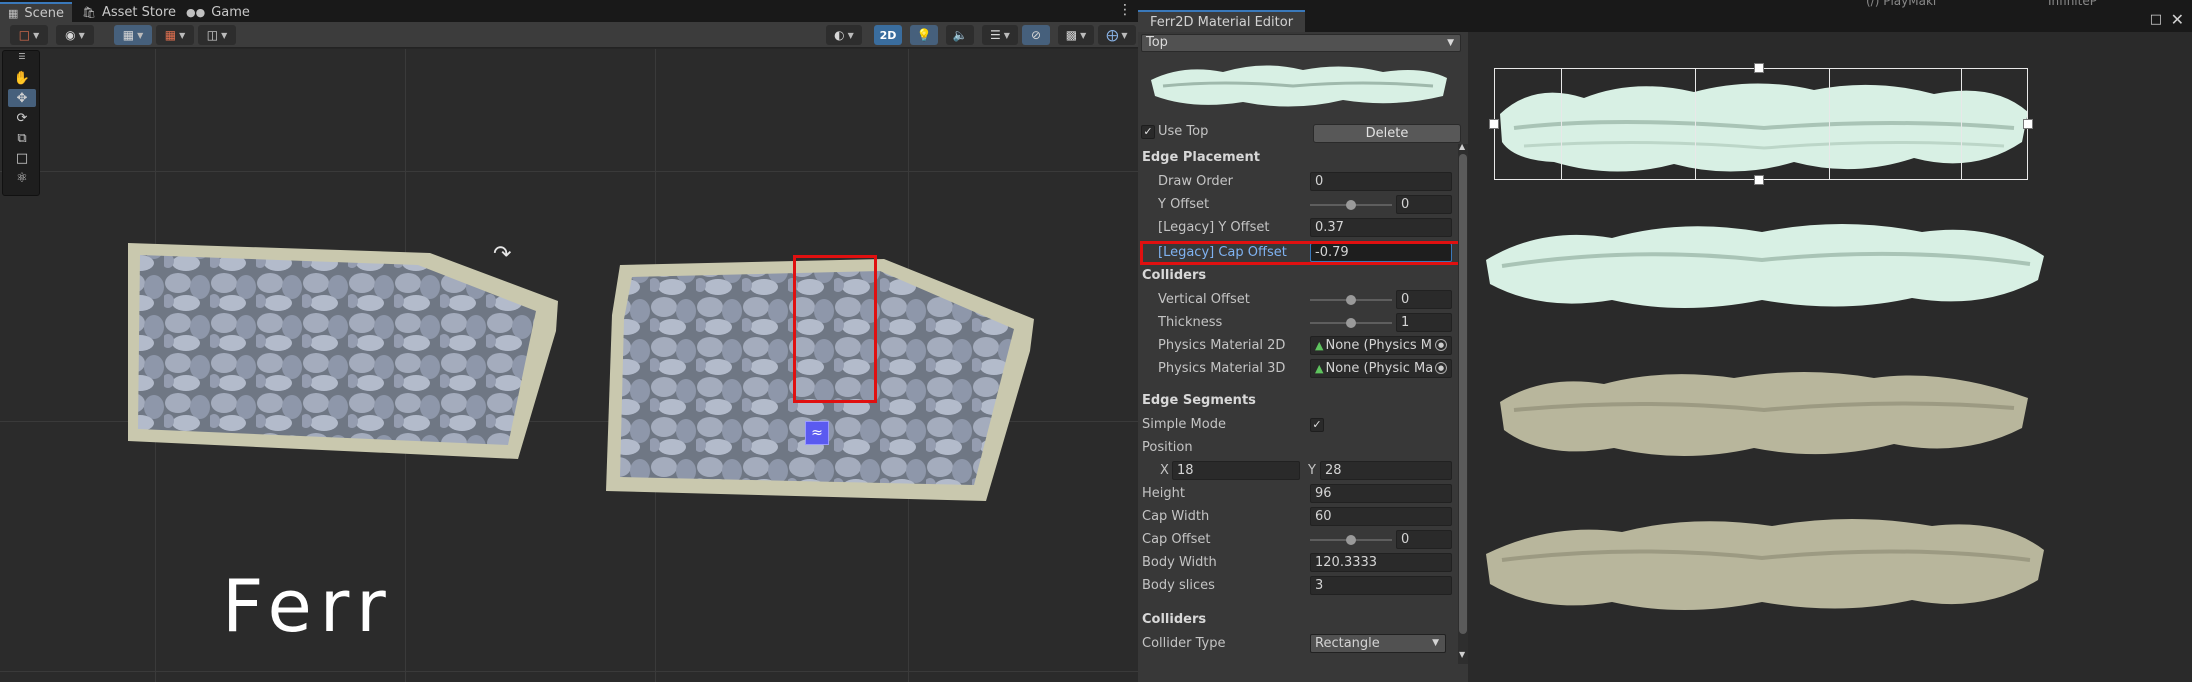  I want to click on physics-3d-label: Physics Material 3D, so click(1222, 368).